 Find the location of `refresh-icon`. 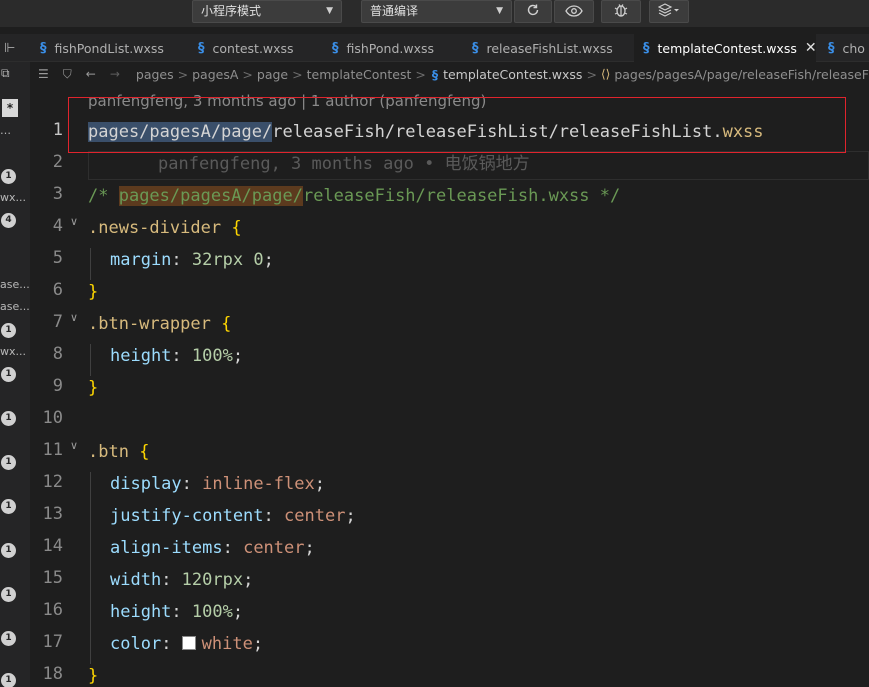

refresh-icon is located at coordinates (533, 11).